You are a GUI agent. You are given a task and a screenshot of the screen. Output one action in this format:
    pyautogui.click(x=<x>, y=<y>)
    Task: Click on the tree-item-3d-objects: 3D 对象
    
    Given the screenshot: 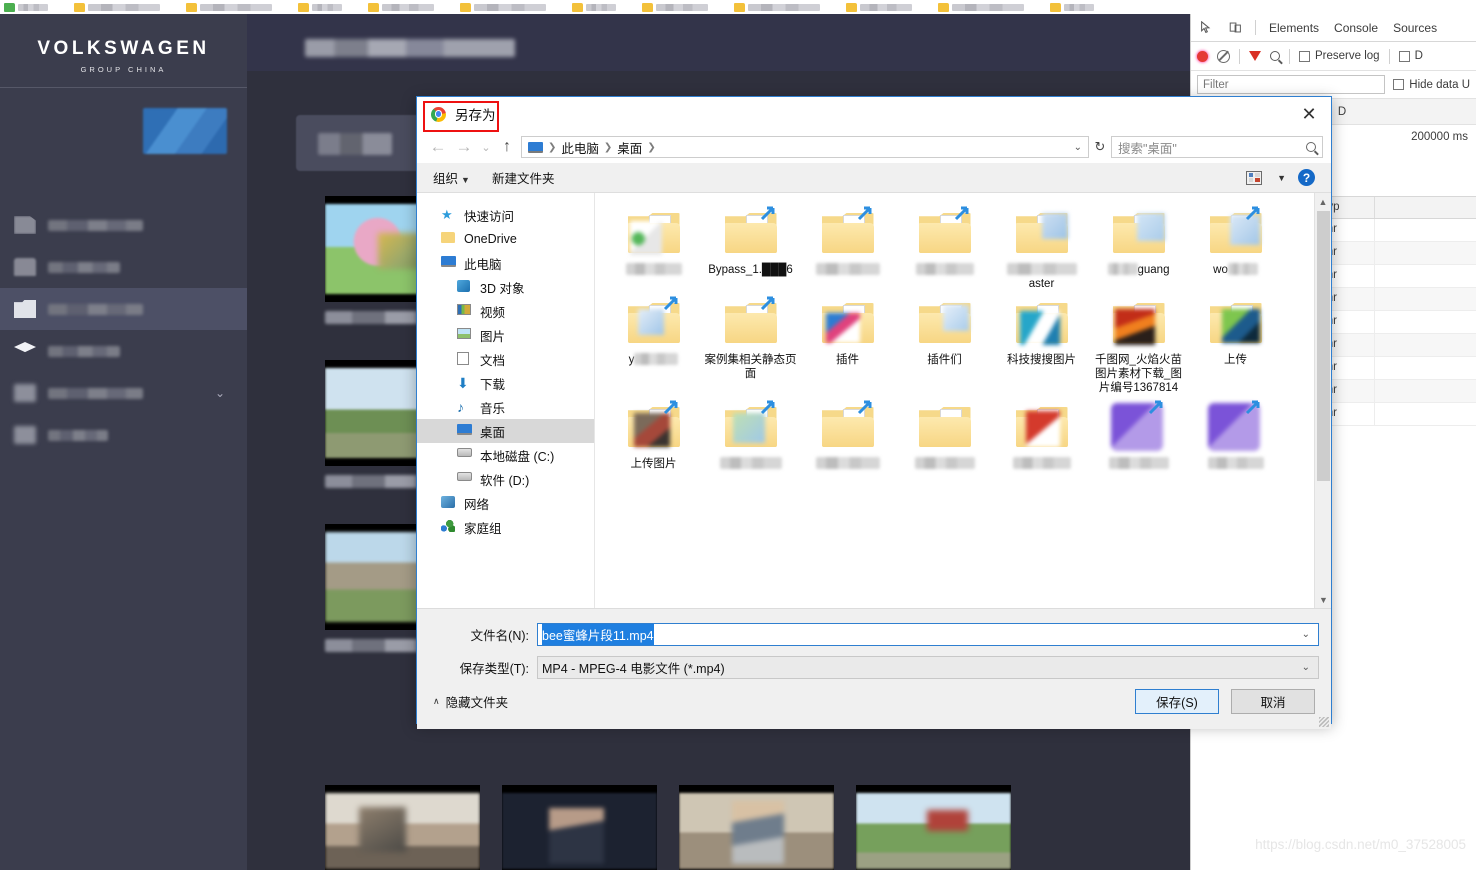 What is the action you would take?
    pyautogui.click(x=505, y=287)
    